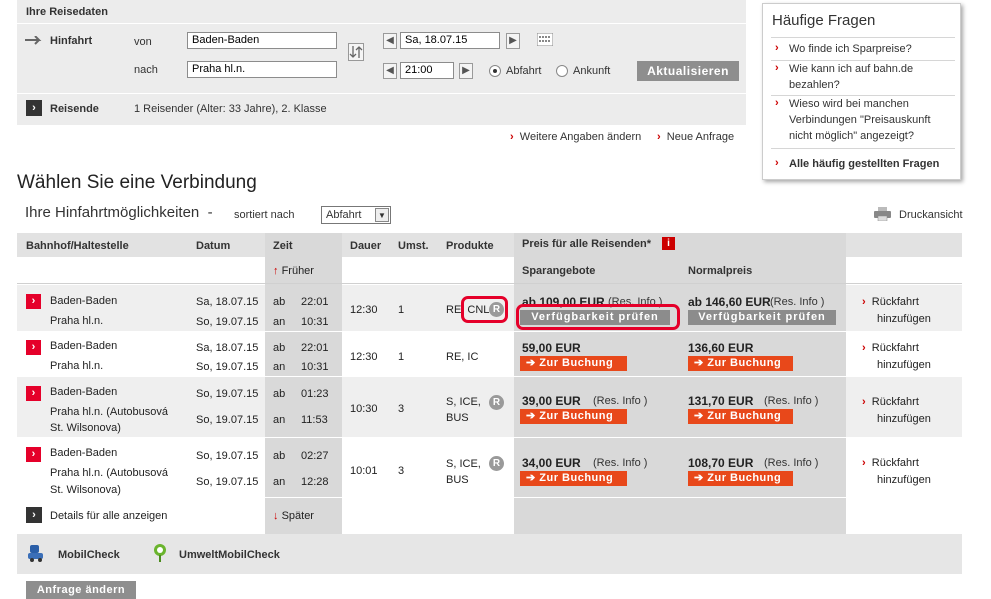 Image resolution: width=991 pixels, height=599 pixels. What do you see at coordinates (740, 363) in the screenshot?
I see `row-2-normal-book-button: ➔ Zur Buchung` at bounding box center [740, 363].